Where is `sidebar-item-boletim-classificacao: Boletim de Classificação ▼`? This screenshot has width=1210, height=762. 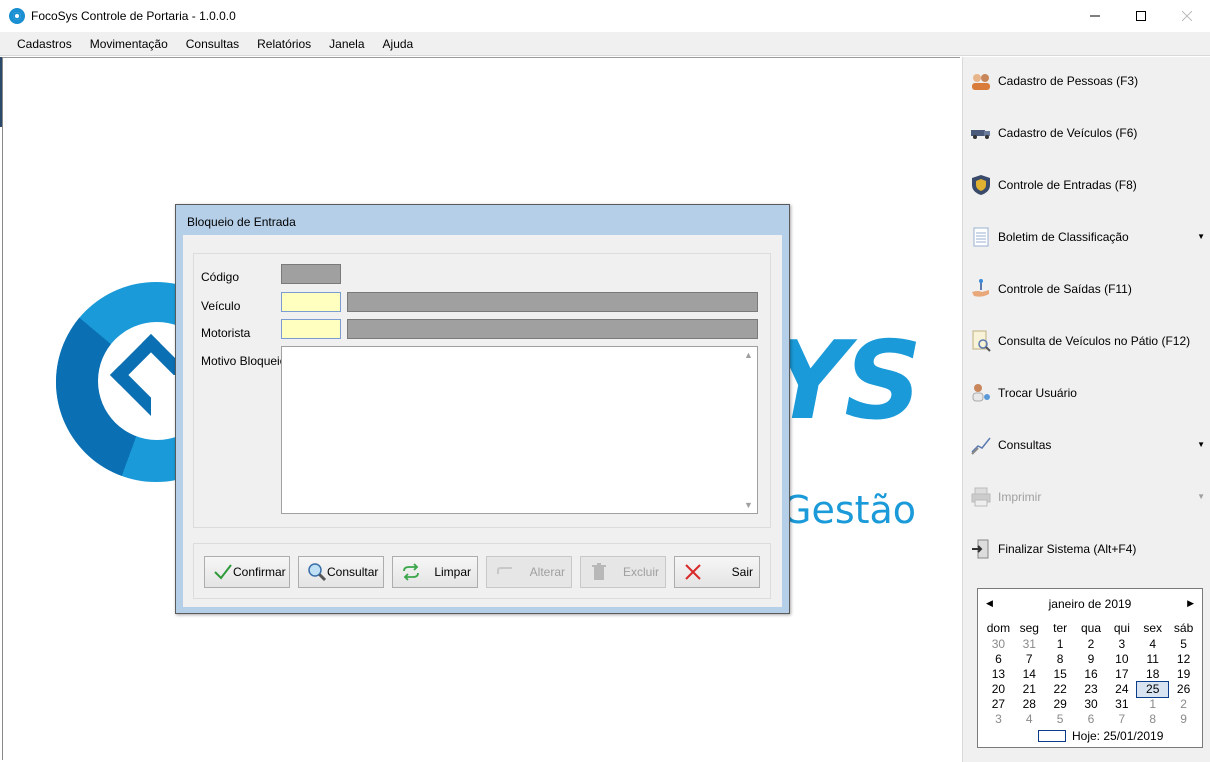 sidebar-item-boletim-classificacao: Boletim de Classificação ▼ is located at coordinates (1086, 237).